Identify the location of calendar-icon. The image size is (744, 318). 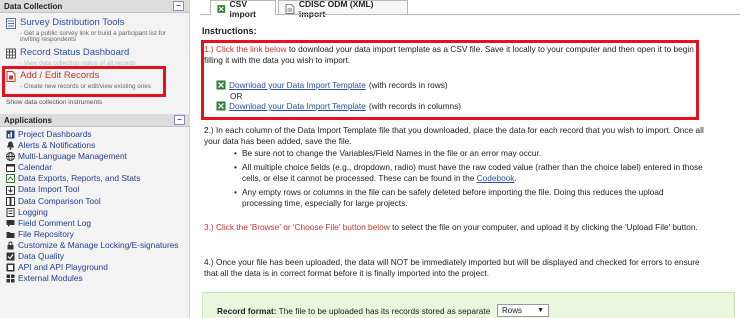
(10, 168).